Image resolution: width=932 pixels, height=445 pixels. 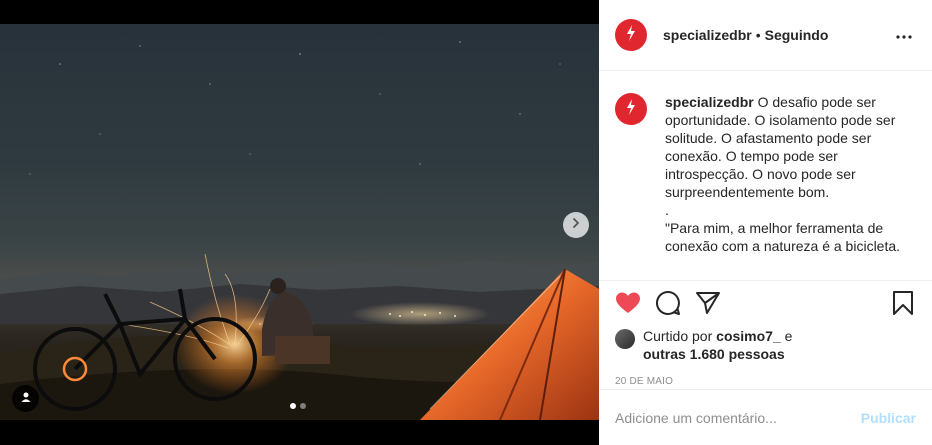 I want to click on publish-button: Publicar, so click(x=888, y=418).